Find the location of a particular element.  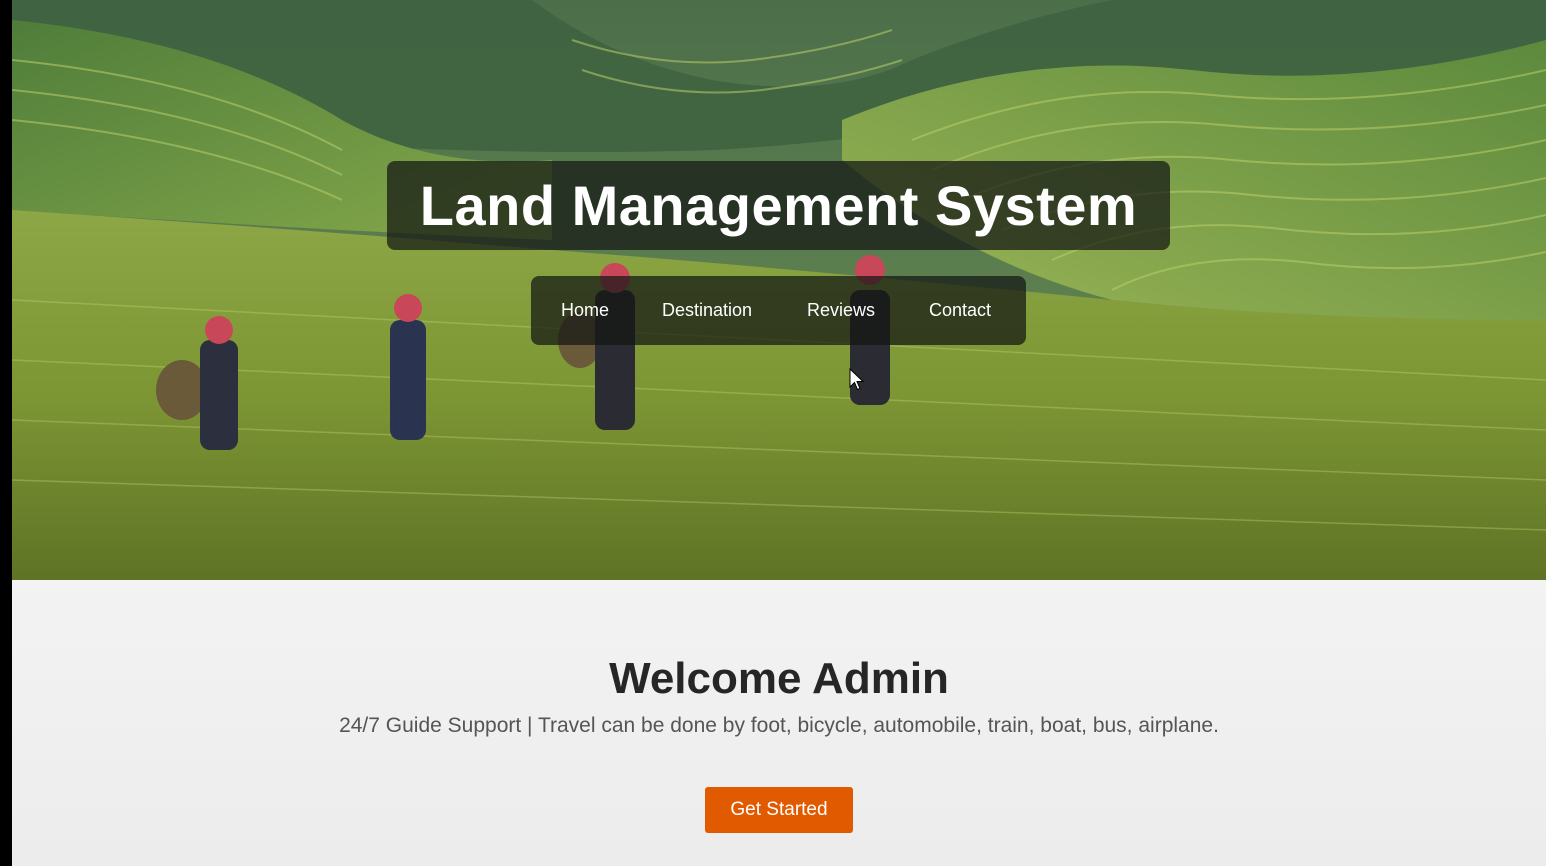

nav-contact-link: Contact is located at coordinates (960, 310).